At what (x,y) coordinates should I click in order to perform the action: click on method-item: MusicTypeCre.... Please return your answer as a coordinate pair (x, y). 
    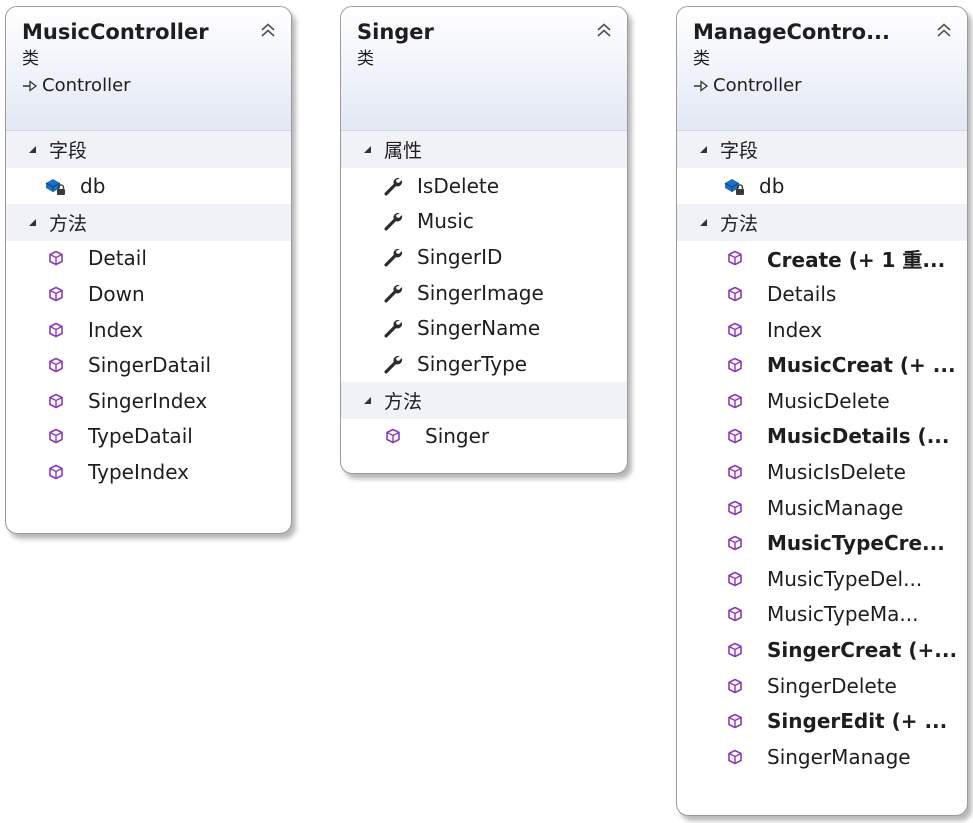
    Looking at the image, I should click on (822, 543).